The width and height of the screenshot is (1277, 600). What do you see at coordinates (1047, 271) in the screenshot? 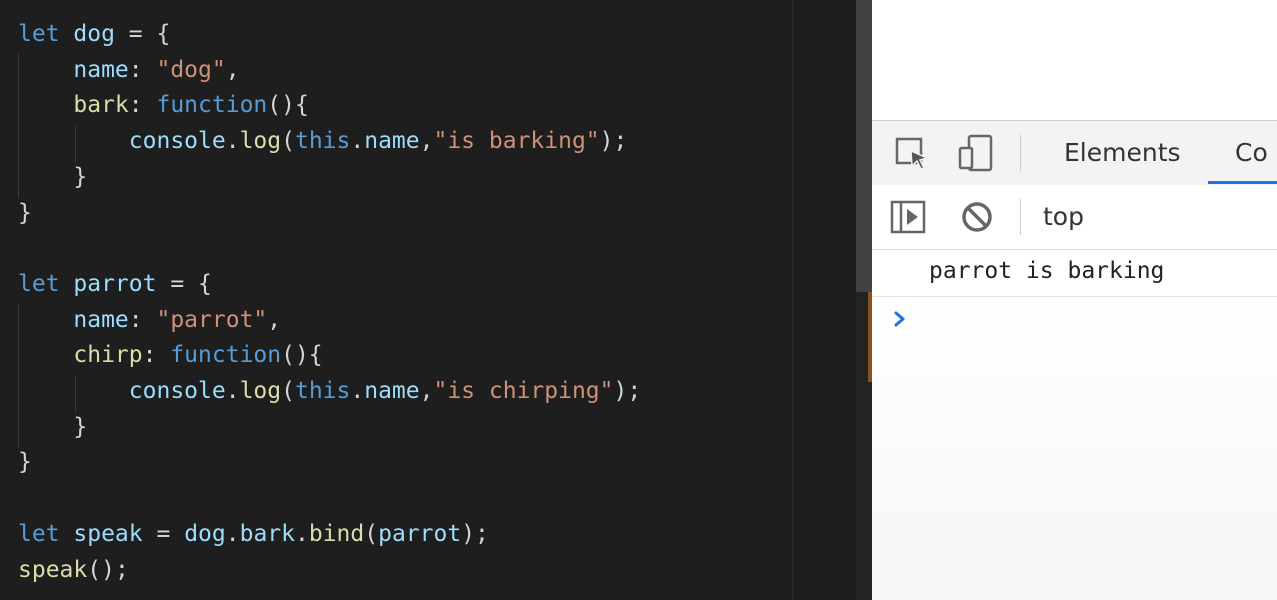
I see `console-message-text: parrot is barking` at bounding box center [1047, 271].